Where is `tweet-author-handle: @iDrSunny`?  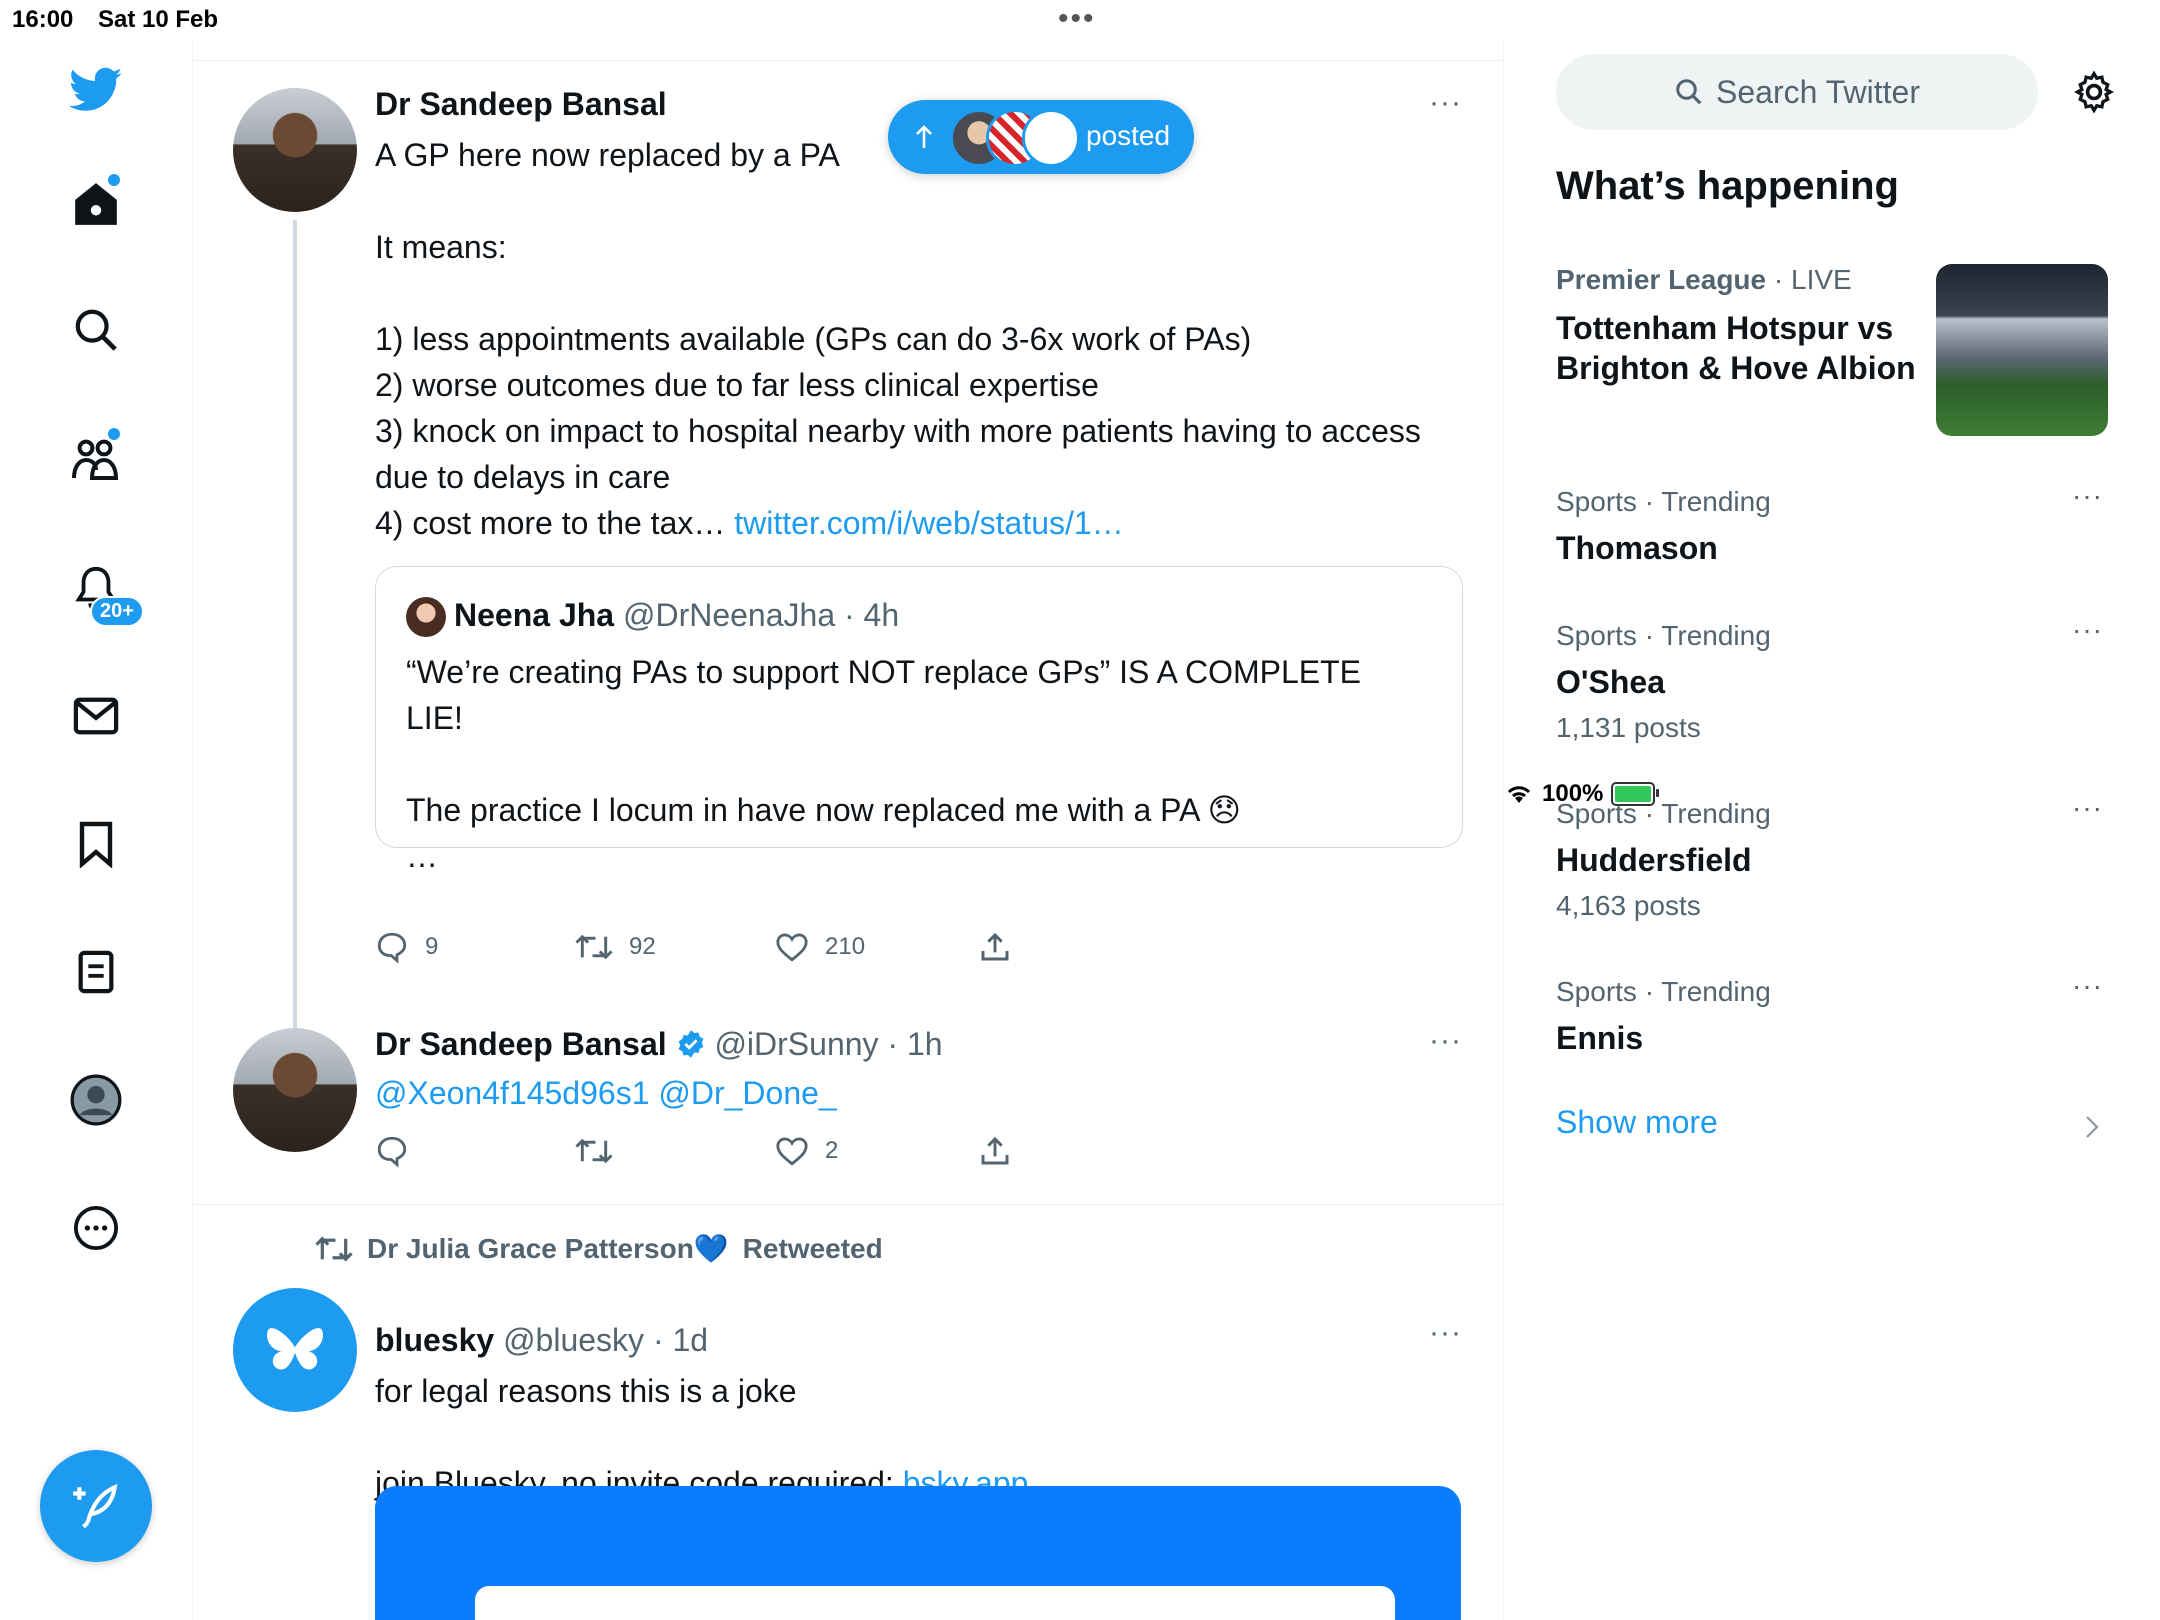 tweet-author-handle: @iDrSunny is located at coordinates (796, 1044).